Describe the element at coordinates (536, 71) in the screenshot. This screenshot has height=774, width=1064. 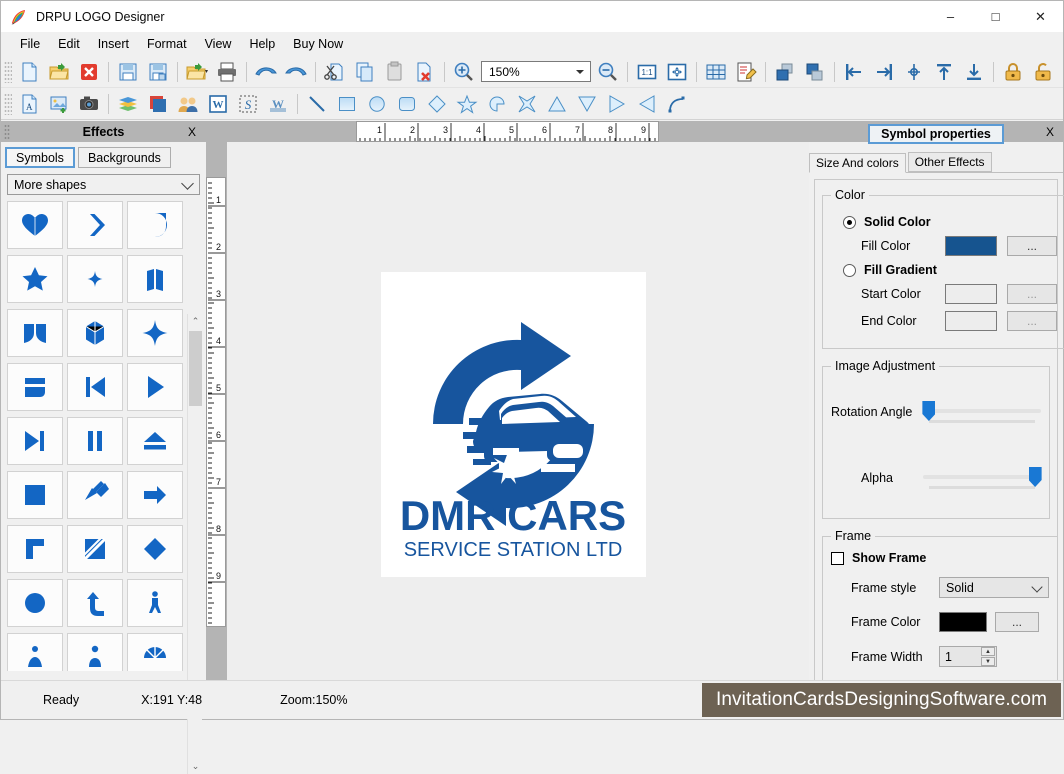
I see `zoom-combo: 150%` at that location.